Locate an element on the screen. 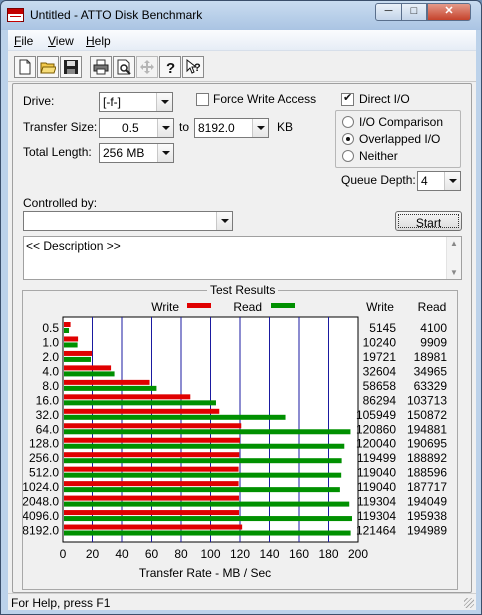  print-preview-icon is located at coordinates (124, 67).